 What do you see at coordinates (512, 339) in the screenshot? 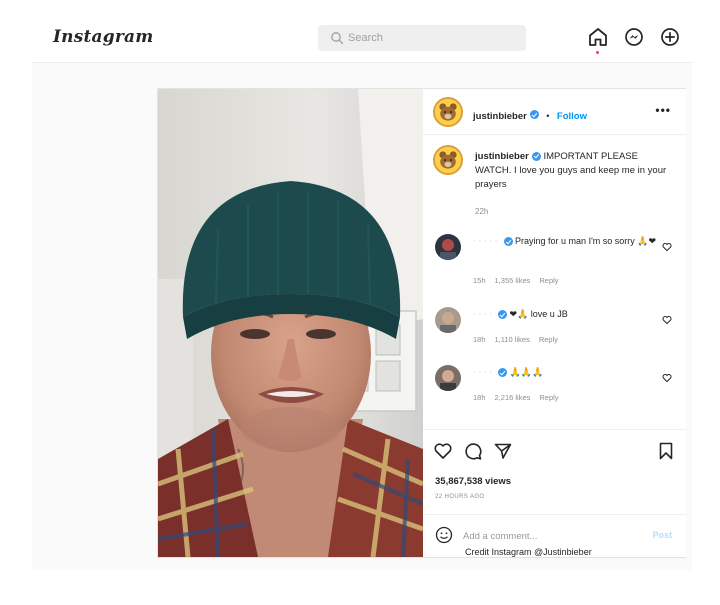
I see `comment-likes: 1,110 likes` at bounding box center [512, 339].